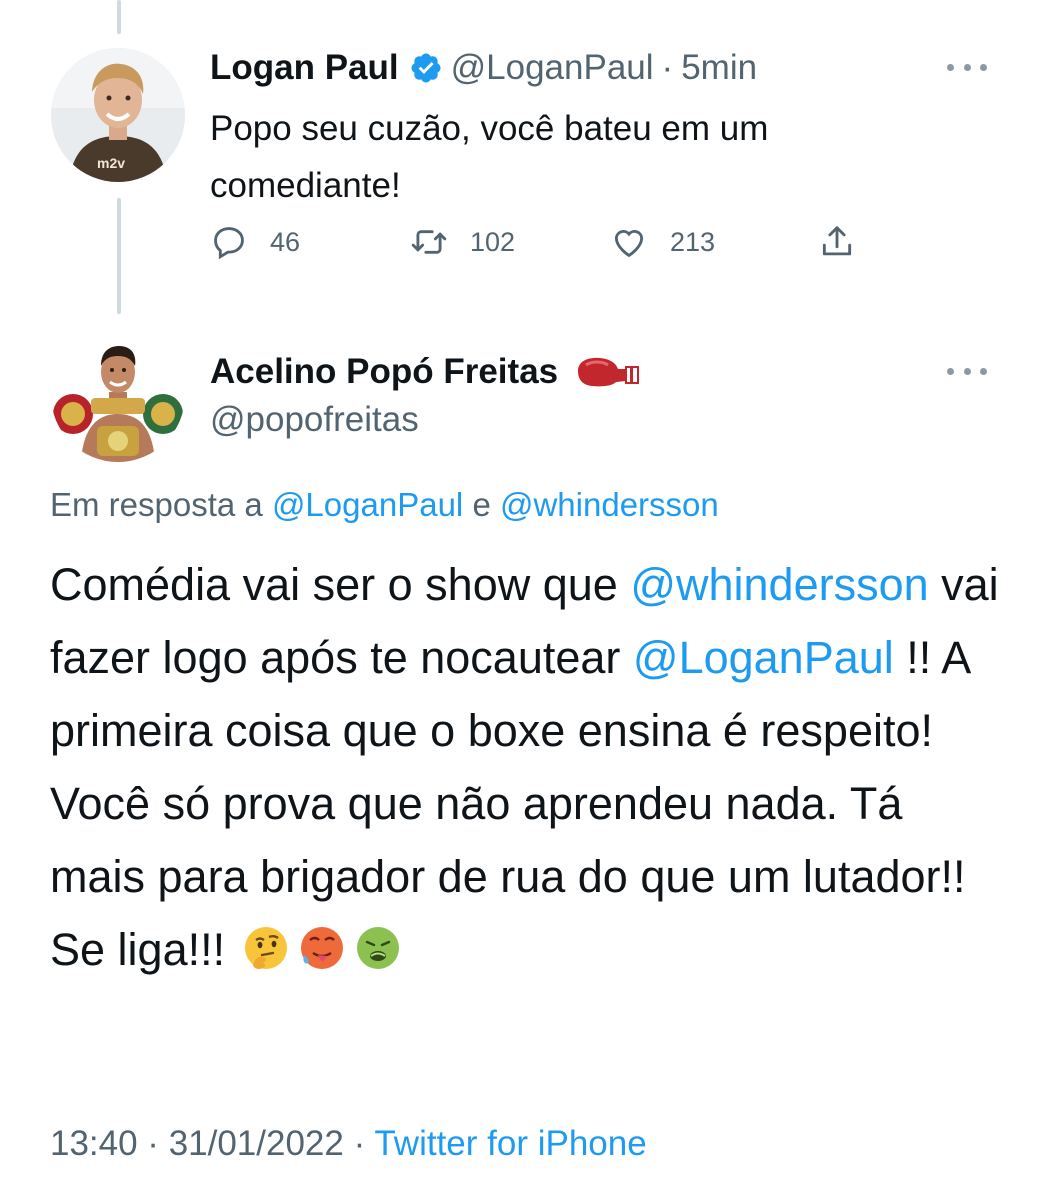 This screenshot has width=1038, height=1200. I want to click on author-handle: @LoganPaul, so click(552, 68).